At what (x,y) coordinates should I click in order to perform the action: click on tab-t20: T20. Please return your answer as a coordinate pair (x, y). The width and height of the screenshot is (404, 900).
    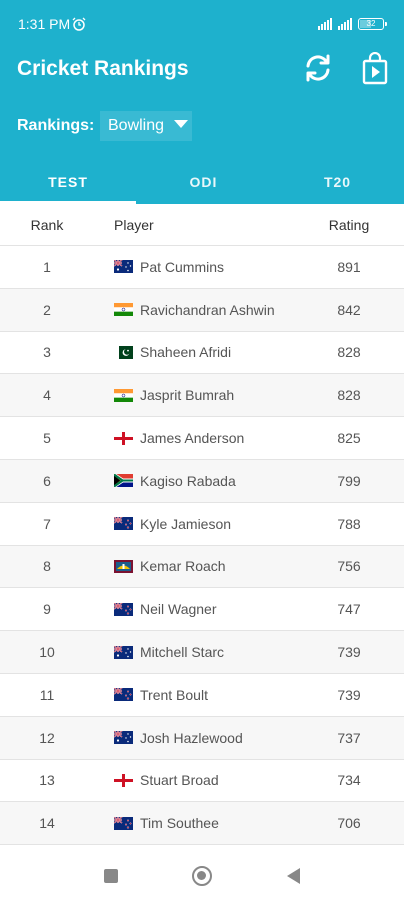
    Looking at the image, I should click on (337, 182).